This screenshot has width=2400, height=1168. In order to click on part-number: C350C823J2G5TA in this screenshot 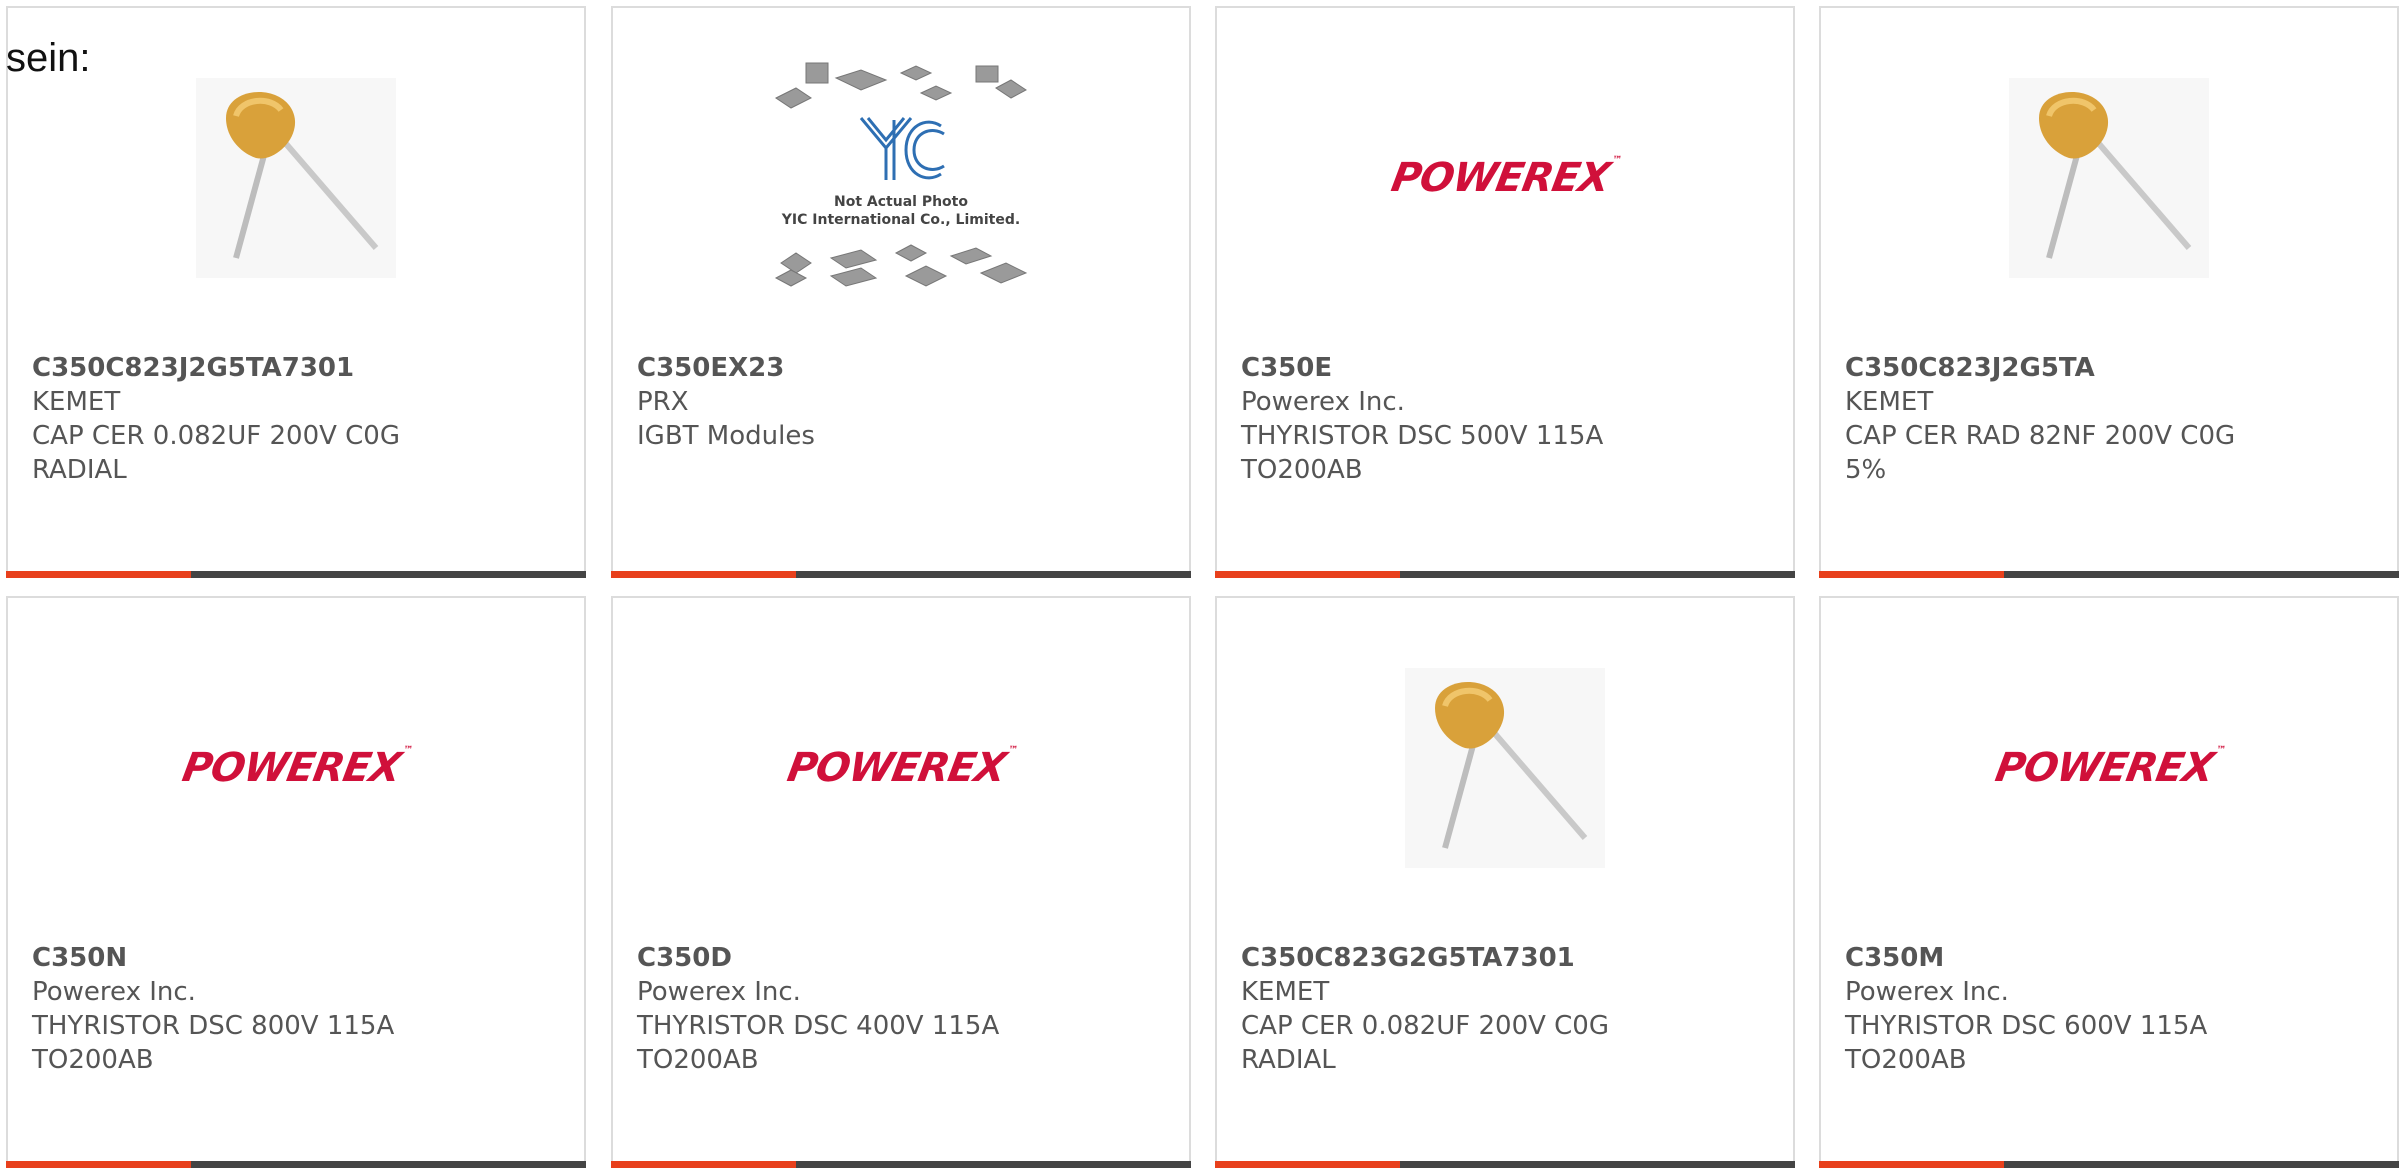, I will do `click(2065, 368)`.